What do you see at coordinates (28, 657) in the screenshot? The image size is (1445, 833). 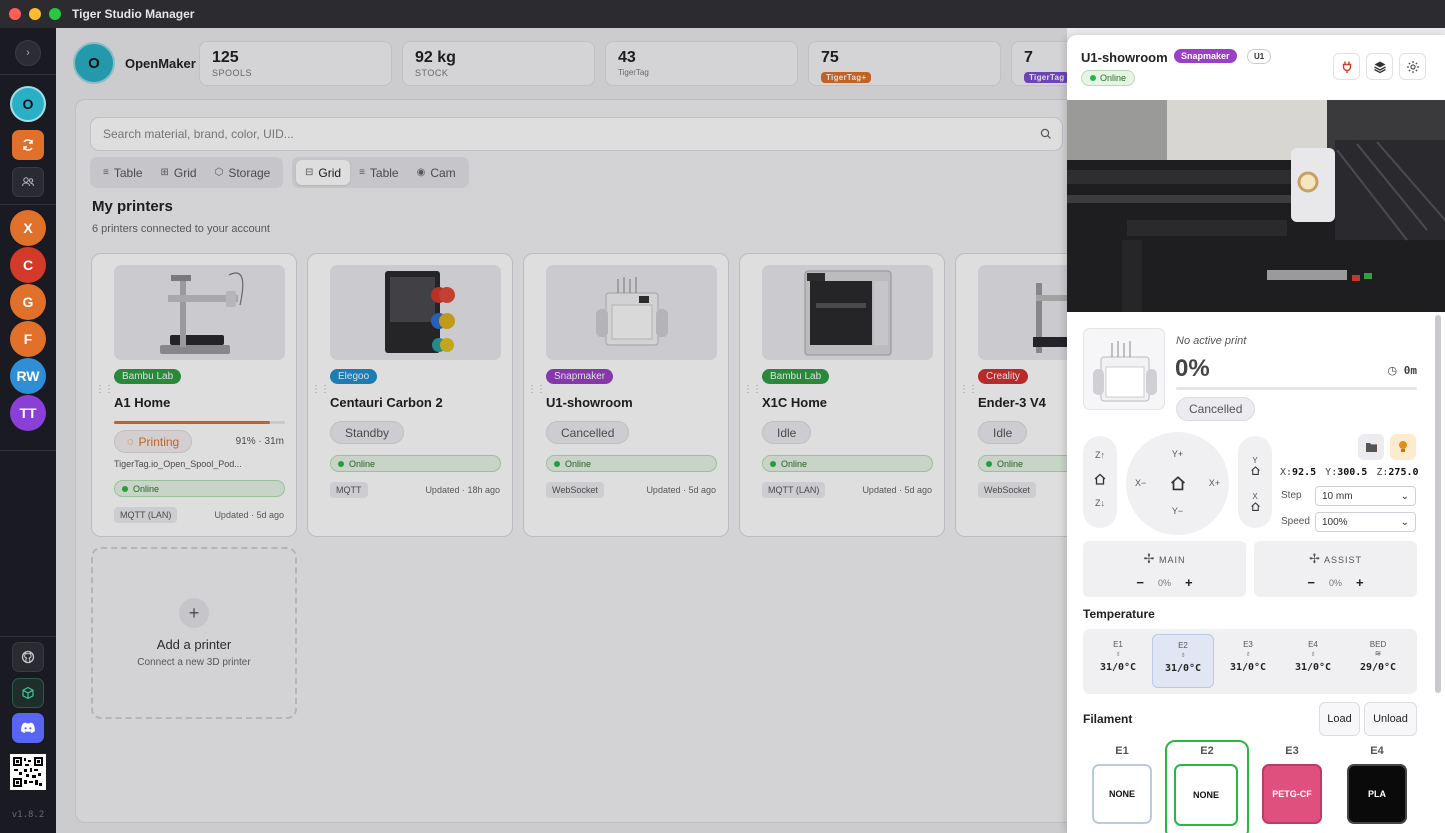 I see `github-button` at bounding box center [28, 657].